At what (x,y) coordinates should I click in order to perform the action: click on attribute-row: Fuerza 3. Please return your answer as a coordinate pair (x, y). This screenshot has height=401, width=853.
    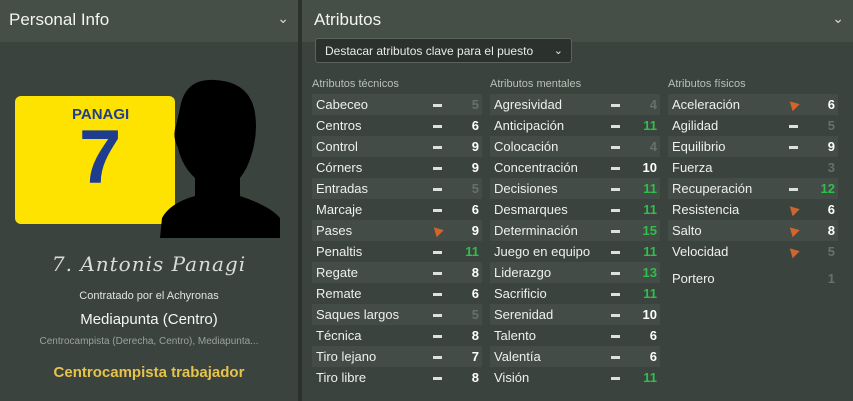
    Looking at the image, I should click on (753, 167).